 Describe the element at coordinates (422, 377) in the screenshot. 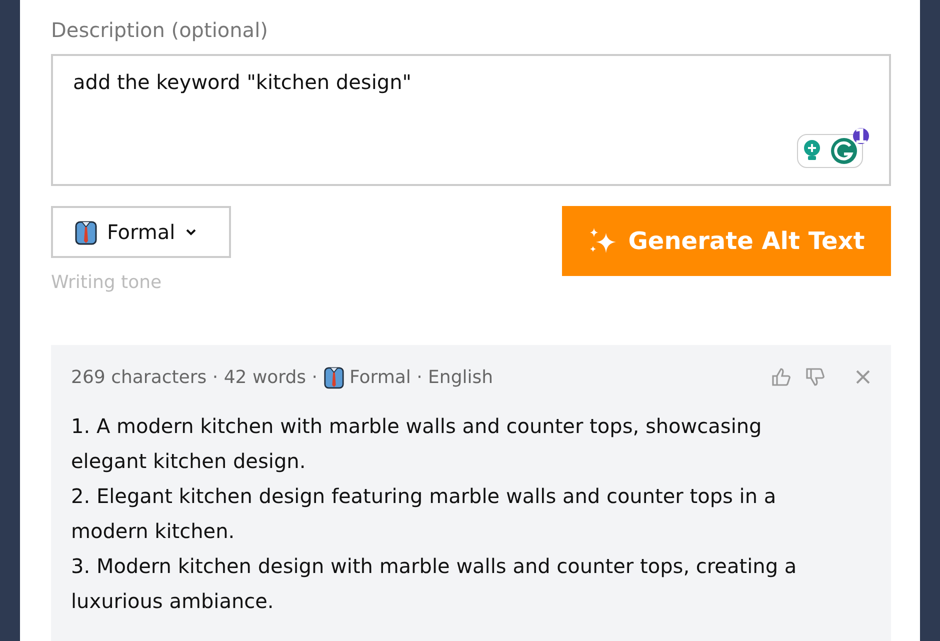

I see `result-tone: Formal · English` at that location.